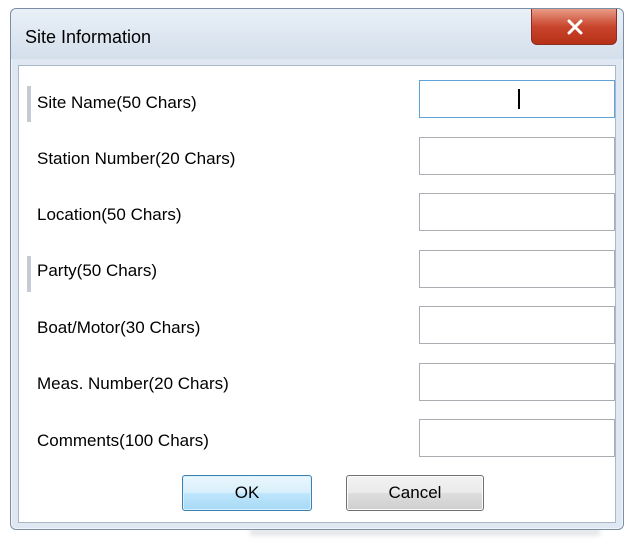 This screenshot has height=542, width=632. I want to click on station-number-label: Station Number(20 Chars), so click(136, 158).